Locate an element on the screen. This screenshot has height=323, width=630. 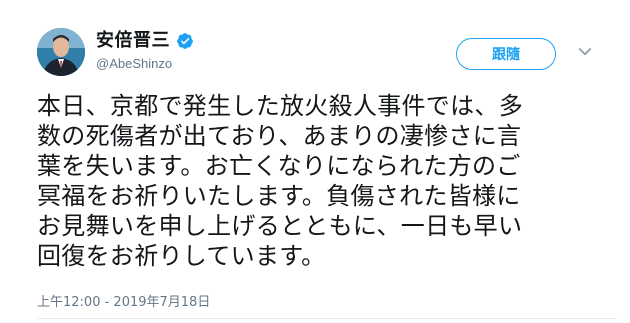
user-handle: @AbeShinzo is located at coordinates (134, 63).